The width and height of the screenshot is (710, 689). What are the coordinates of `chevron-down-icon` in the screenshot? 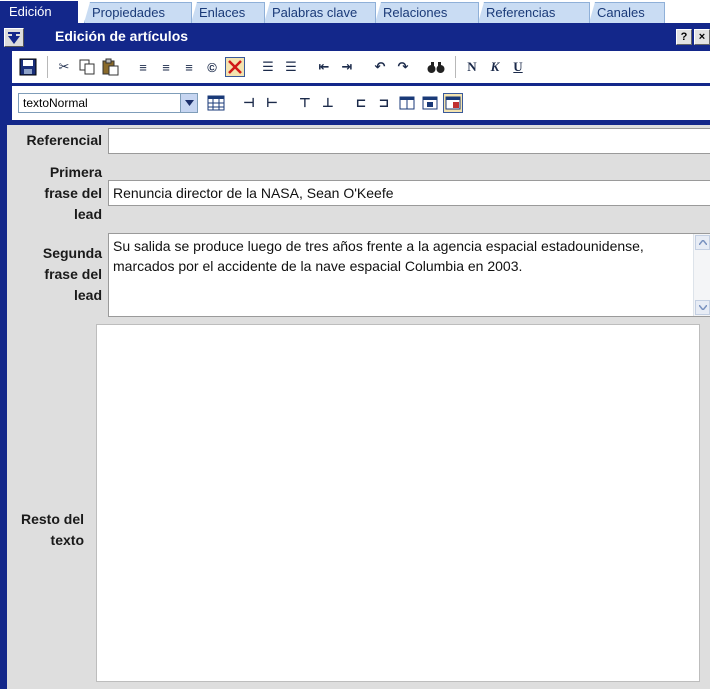 It's located at (188, 103).